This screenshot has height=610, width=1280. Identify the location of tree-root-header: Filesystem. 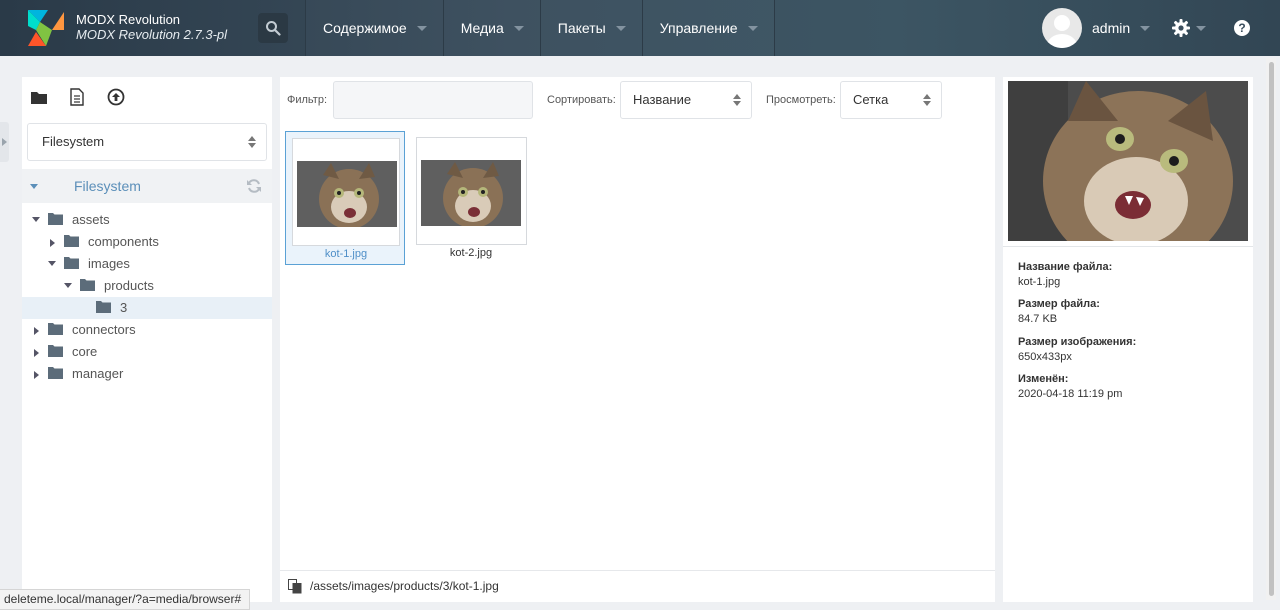
(147, 186).